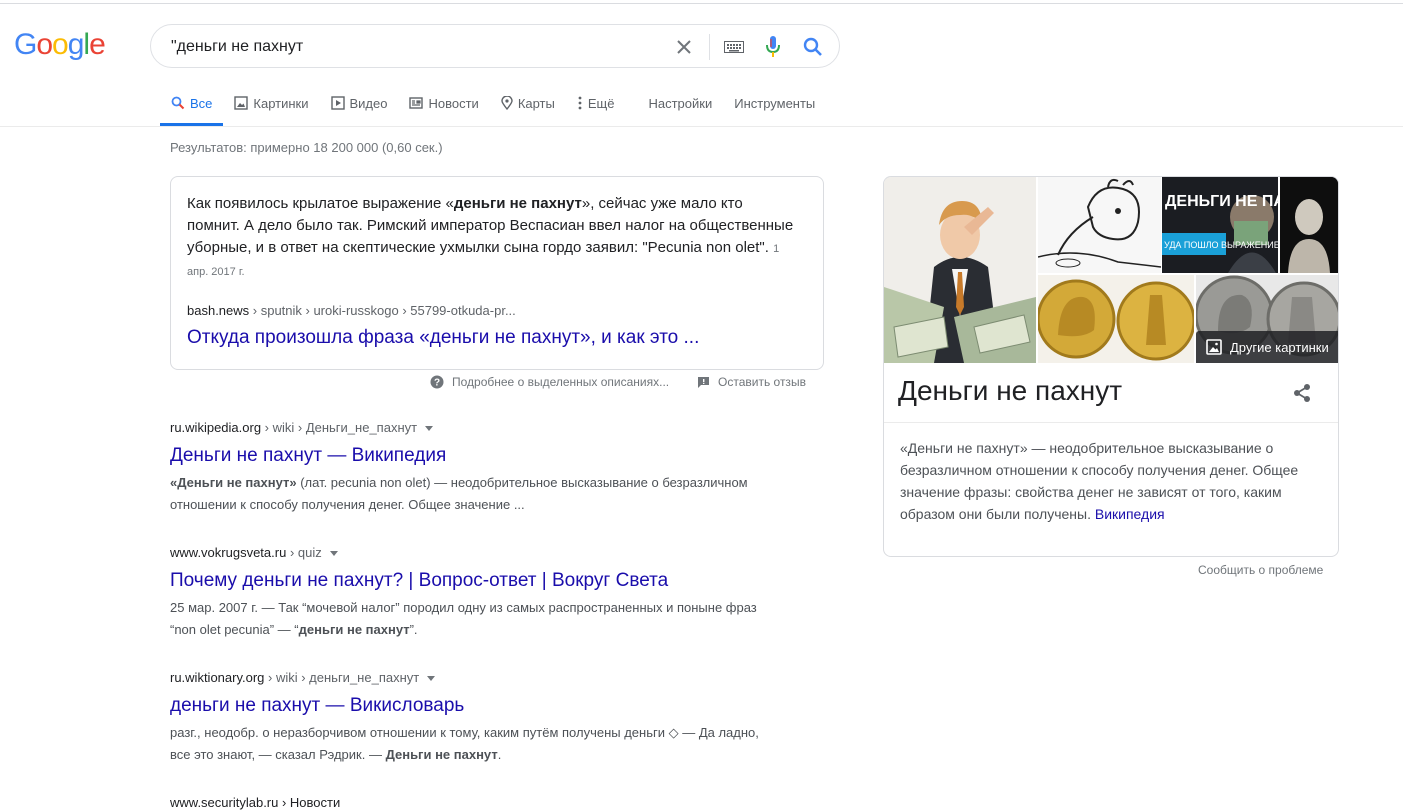  I want to click on more-vert-icon, so click(580, 103).